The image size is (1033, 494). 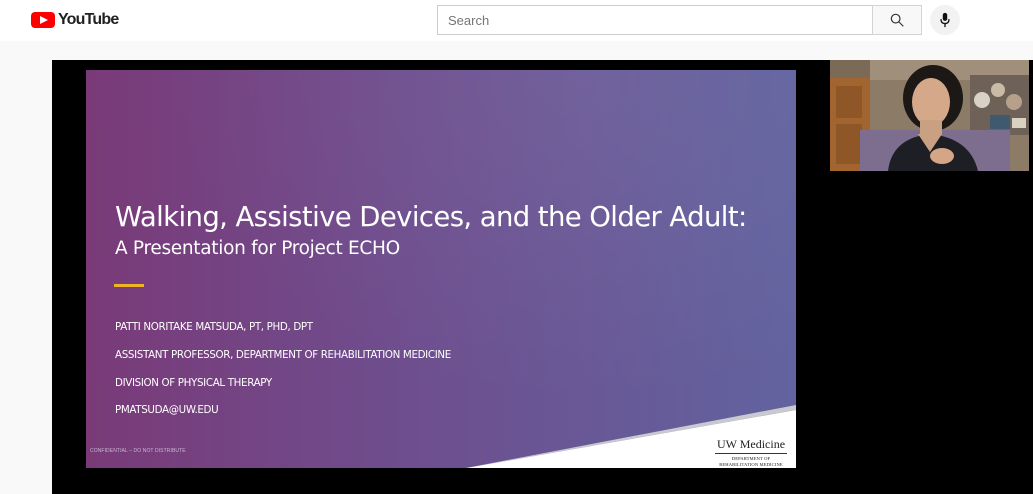 I want to click on presenter-division: DIVISION OF PHYSICAL THERAPY, so click(x=193, y=383).